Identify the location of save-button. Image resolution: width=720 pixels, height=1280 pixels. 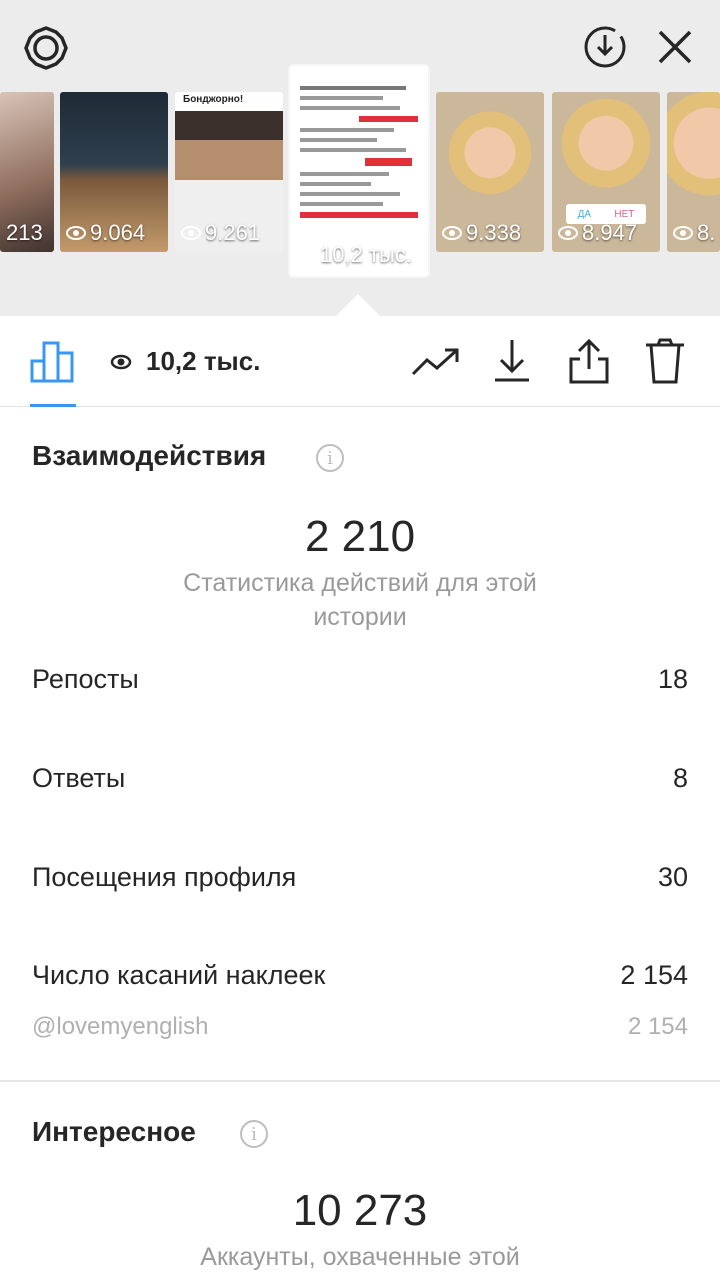
(512, 361).